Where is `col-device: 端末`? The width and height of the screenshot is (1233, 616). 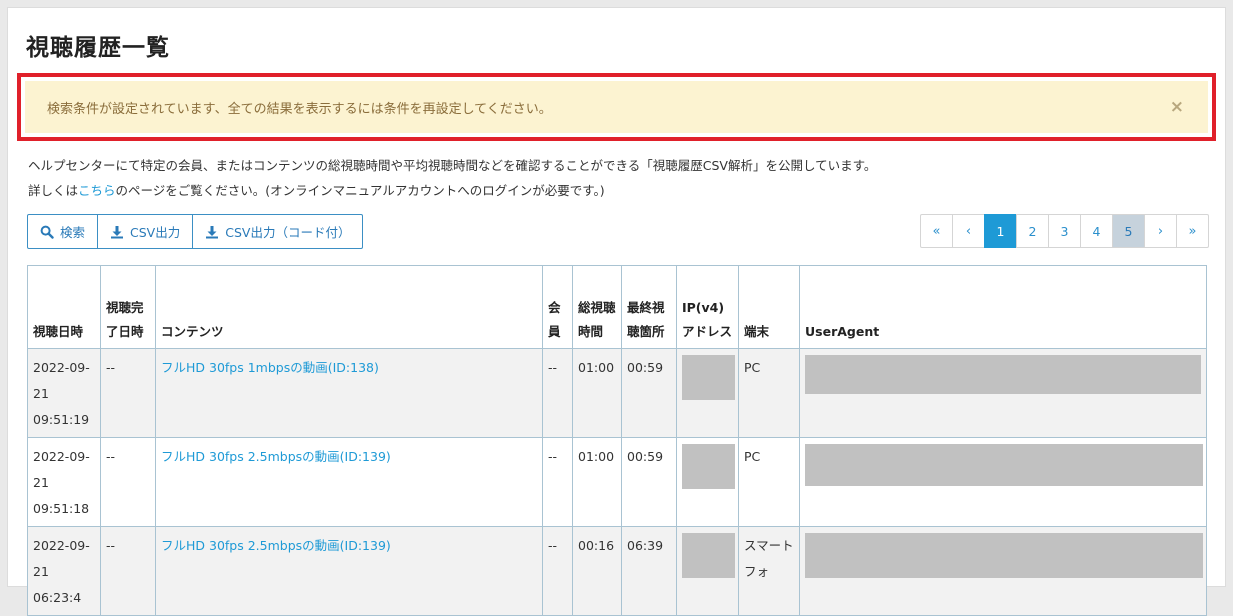
col-device: 端末 is located at coordinates (769, 307).